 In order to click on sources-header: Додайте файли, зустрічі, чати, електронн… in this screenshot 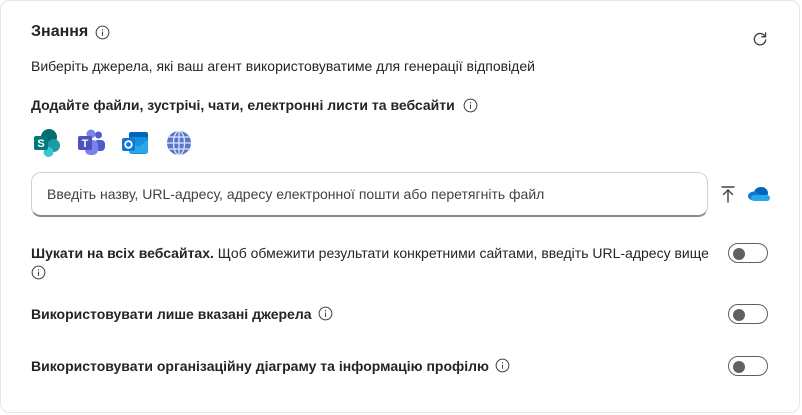, I will do `click(254, 105)`.